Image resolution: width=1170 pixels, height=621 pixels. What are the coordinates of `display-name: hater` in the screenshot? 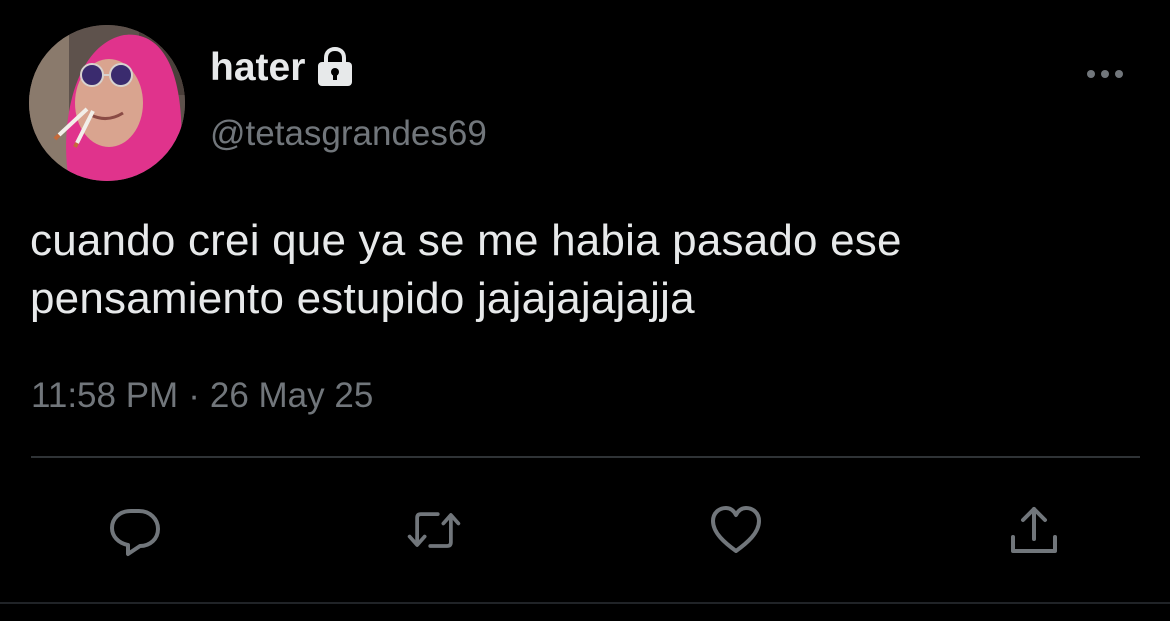 It's located at (283, 68).